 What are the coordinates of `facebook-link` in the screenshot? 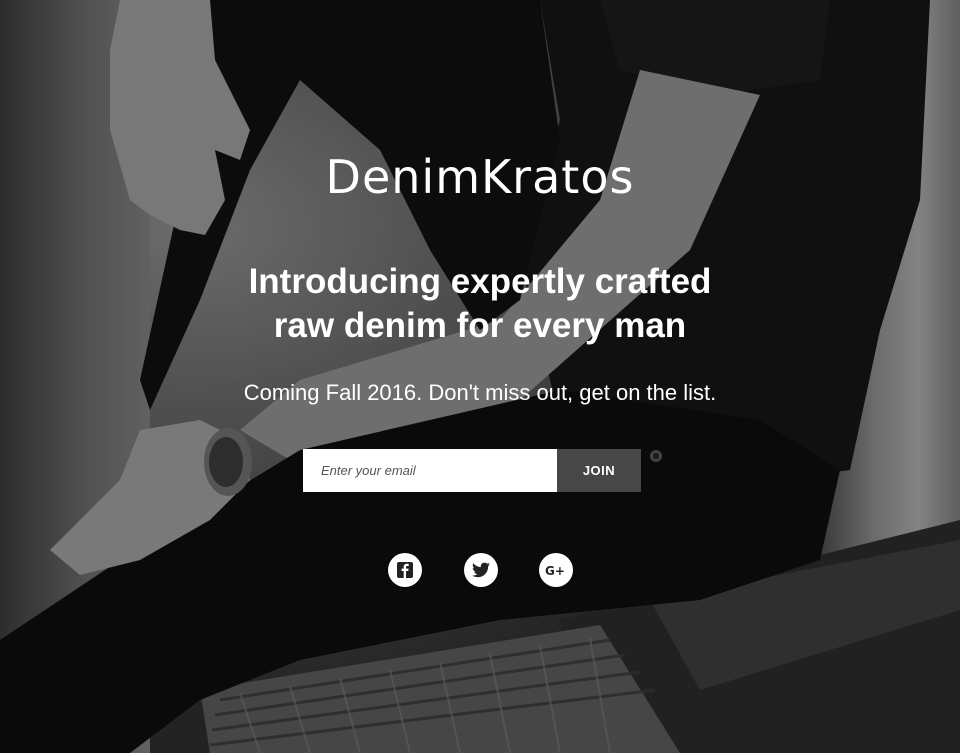 It's located at (405, 570).